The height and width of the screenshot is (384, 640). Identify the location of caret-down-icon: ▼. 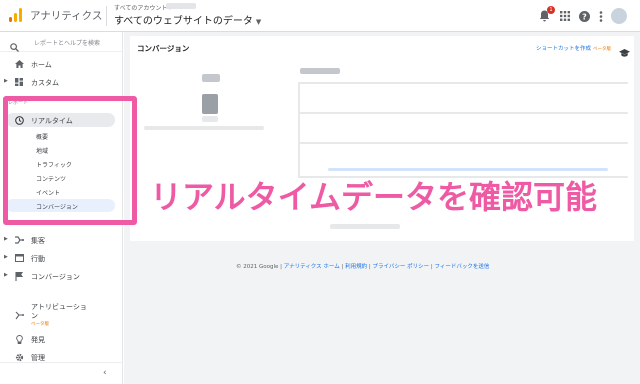
(258, 22).